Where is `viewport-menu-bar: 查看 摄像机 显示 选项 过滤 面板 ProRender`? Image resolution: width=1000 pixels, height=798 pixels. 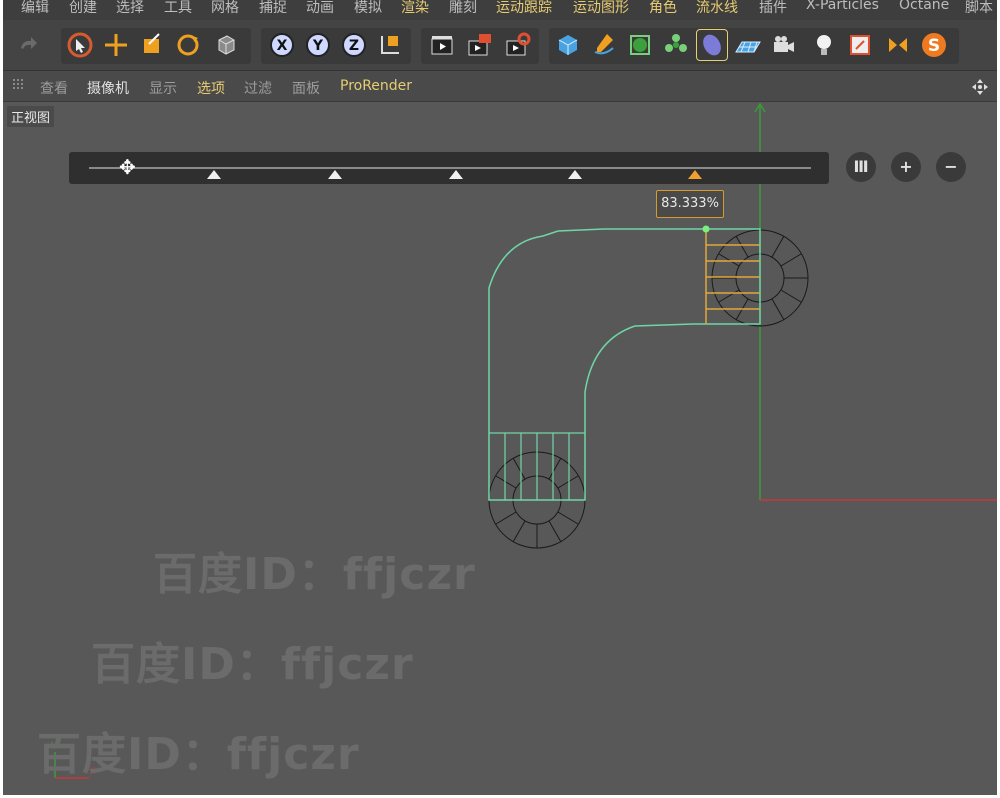
viewport-menu-bar: 查看 摄像机 显示 选项 过滤 面板 ProRender is located at coordinates (500, 86).